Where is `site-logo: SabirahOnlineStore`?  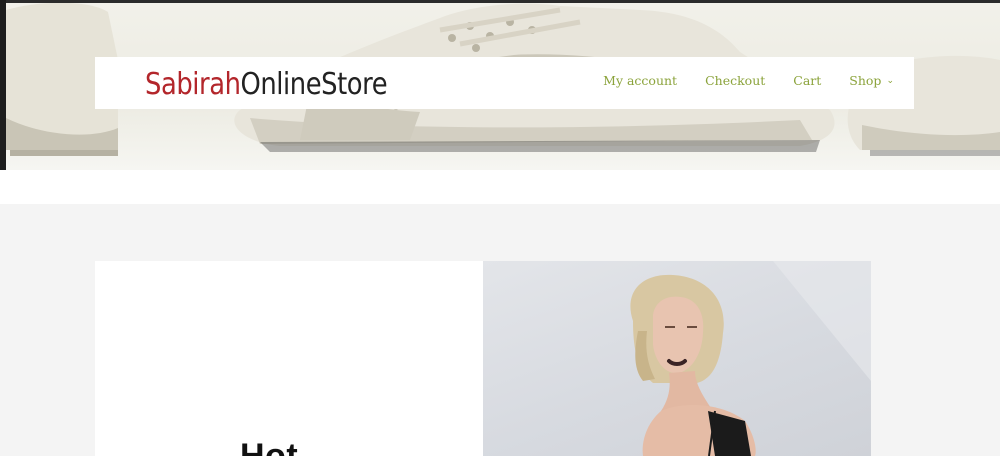 site-logo: SabirahOnlineStore is located at coordinates (266, 84).